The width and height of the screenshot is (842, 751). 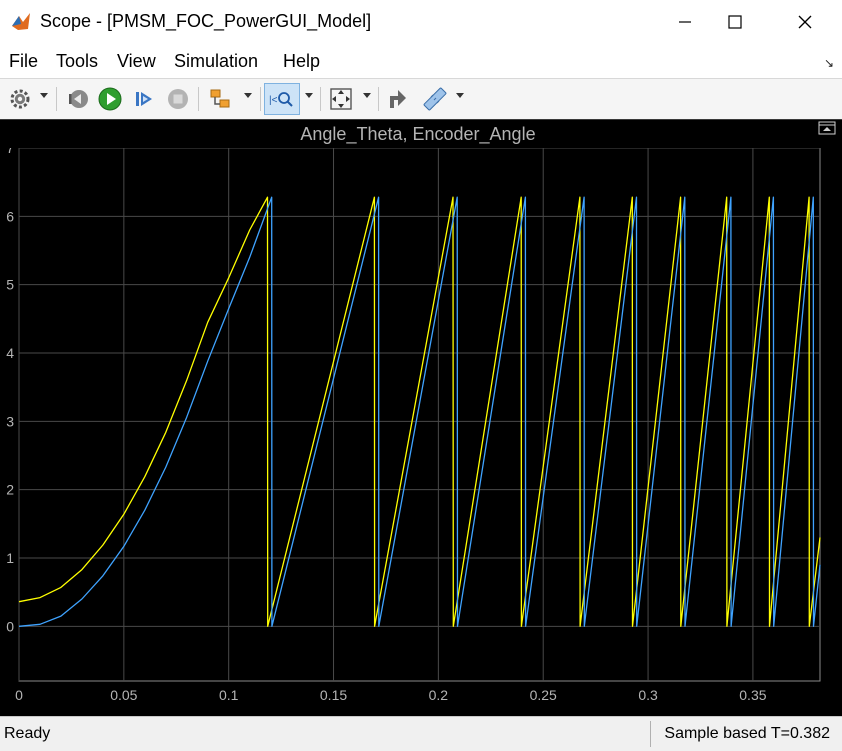 I want to click on configuration-button, so click(x=20, y=99).